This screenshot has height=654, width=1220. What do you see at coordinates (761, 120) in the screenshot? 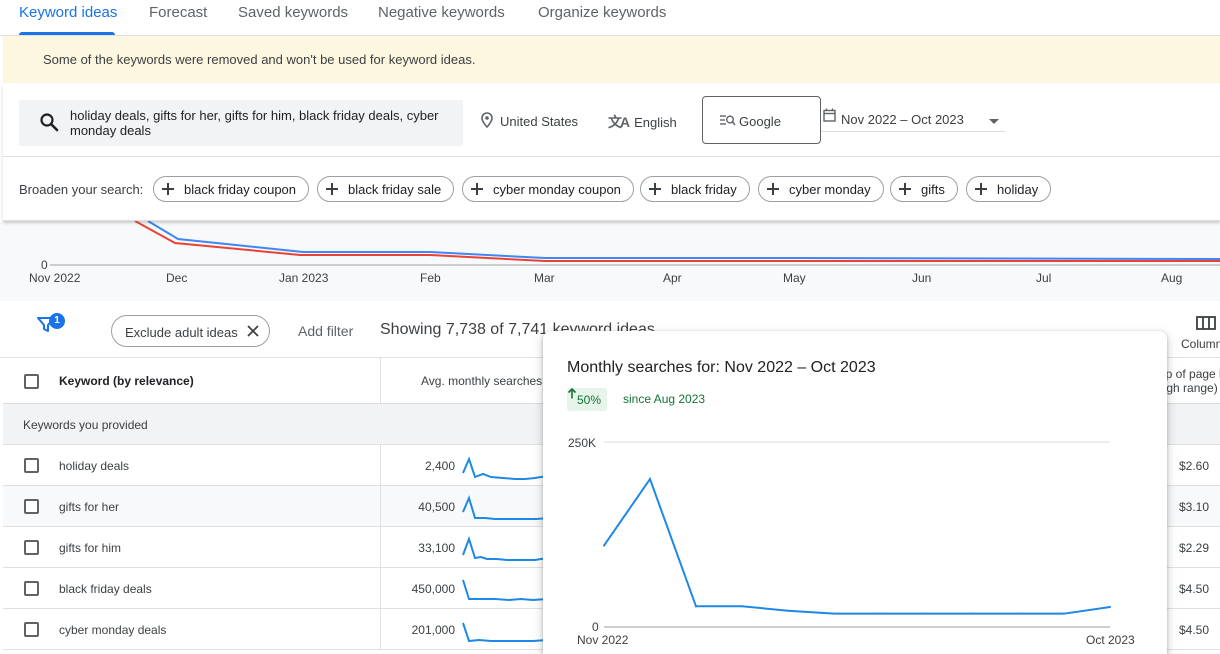
I see `search-network-button: Google` at bounding box center [761, 120].